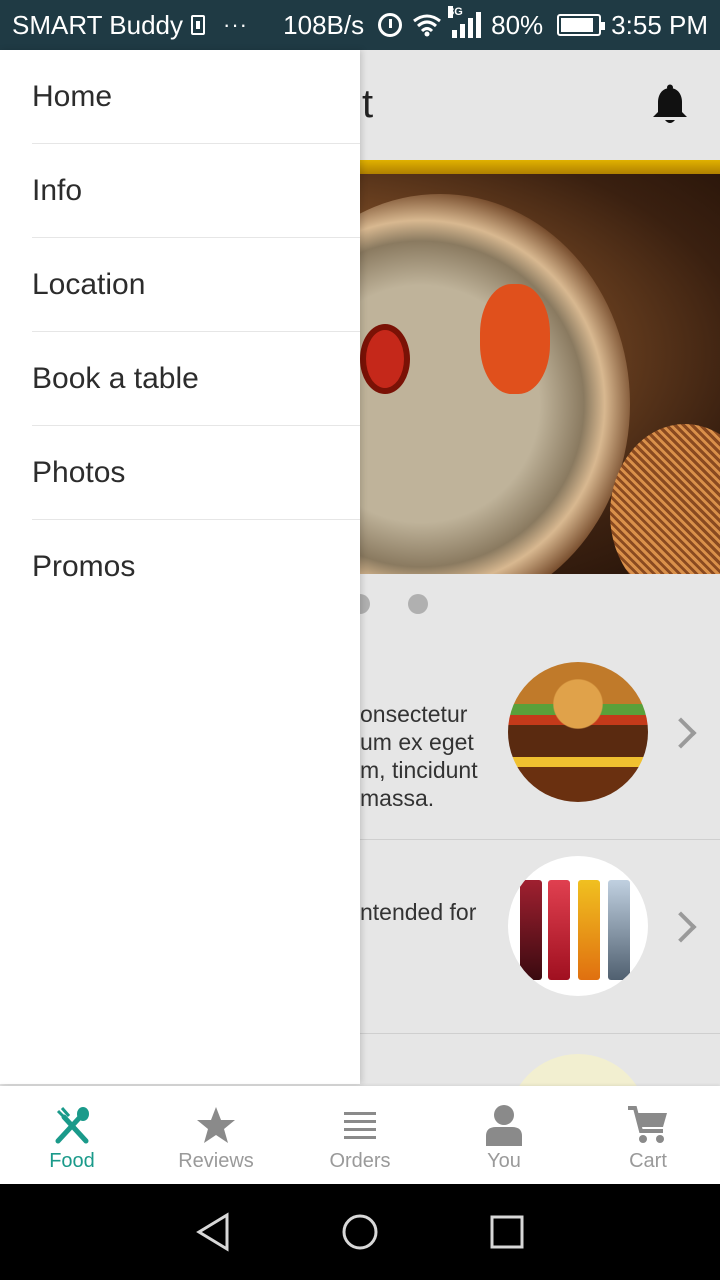 Image resolution: width=720 pixels, height=1280 pixels. What do you see at coordinates (581, 25) in the screenshot?
I see `battery-icon` at bounding box center [581, 25].